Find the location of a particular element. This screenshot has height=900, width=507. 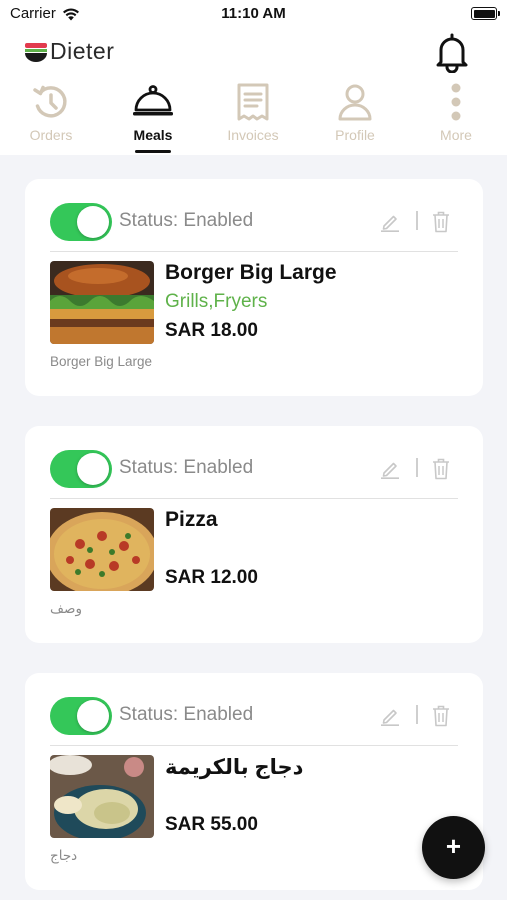

tab-invoices-label: Invoices is located at coordinates (253, 135).